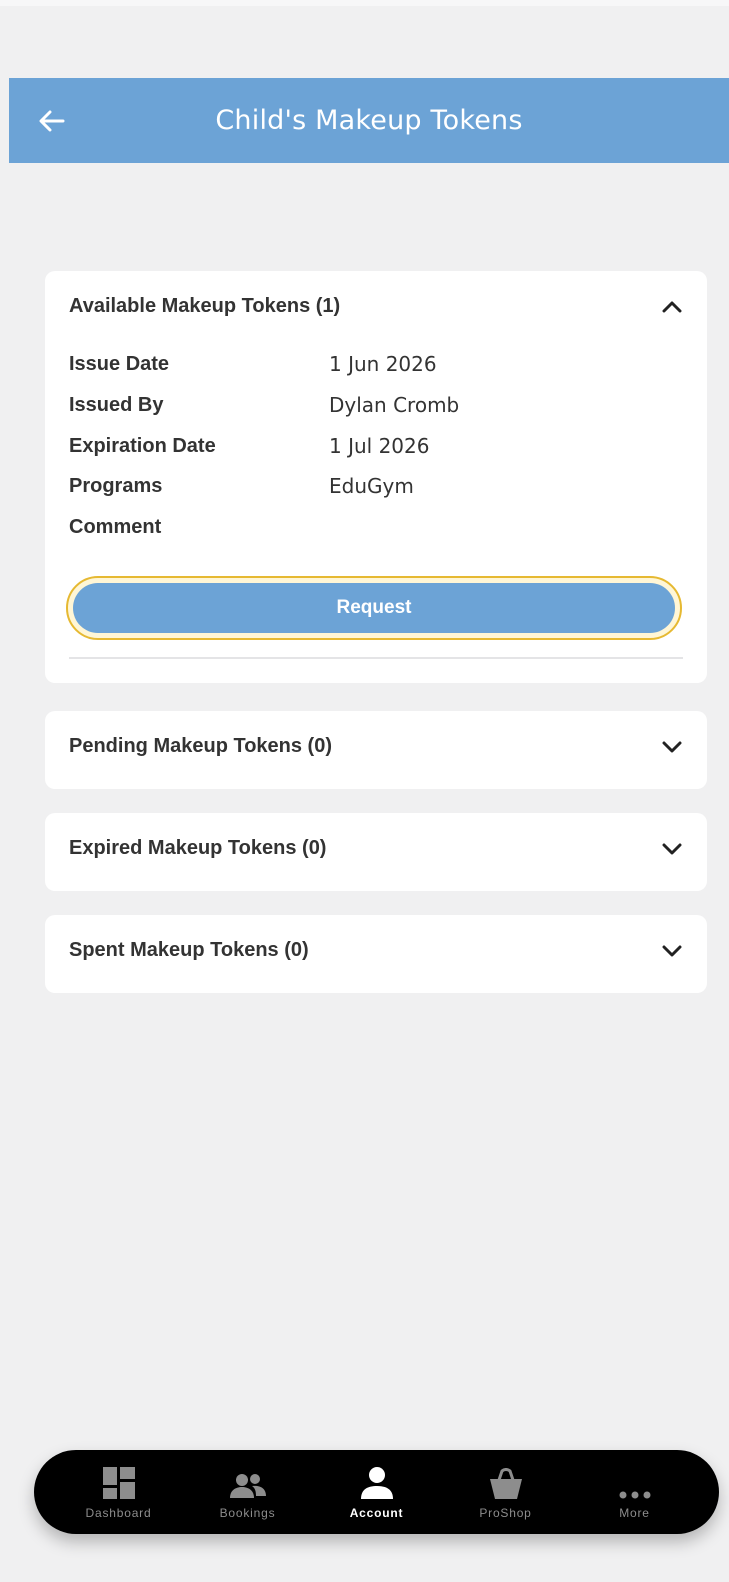 The image size is (729, 1582). What do you see at coordinates (376, 746) in the screenshot?
I see `pending-tokens-header: Pending Makeup Tokens (0)` at bounding box center [376, 746].